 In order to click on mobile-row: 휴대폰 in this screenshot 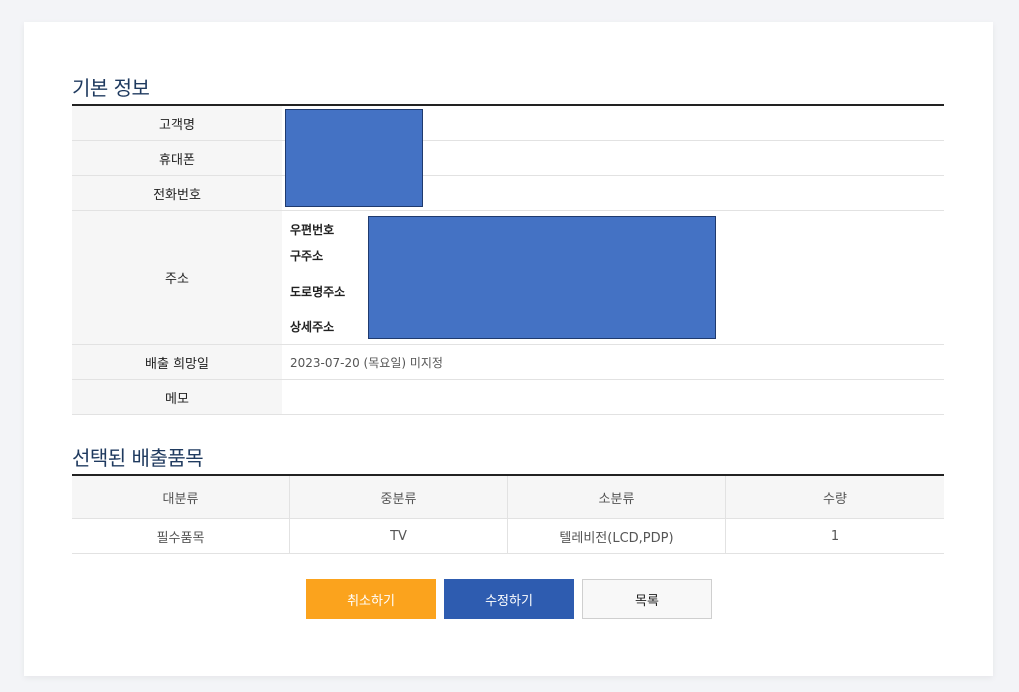, I will do `click(508, 158)`.